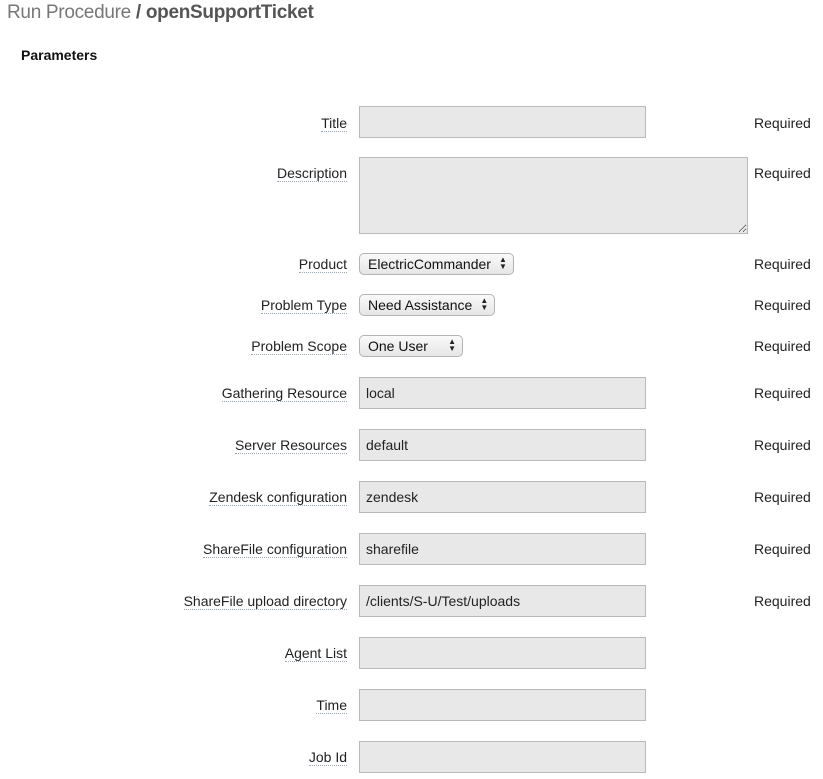  Describe the element at coordinates (331, 705) in the screenshot. I see `time-label: Time` at that location.